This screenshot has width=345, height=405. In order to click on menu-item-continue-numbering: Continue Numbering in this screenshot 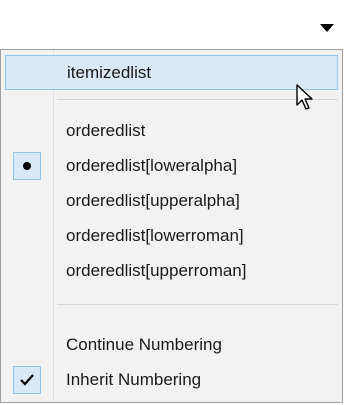, I will do `click(171, 344)`.